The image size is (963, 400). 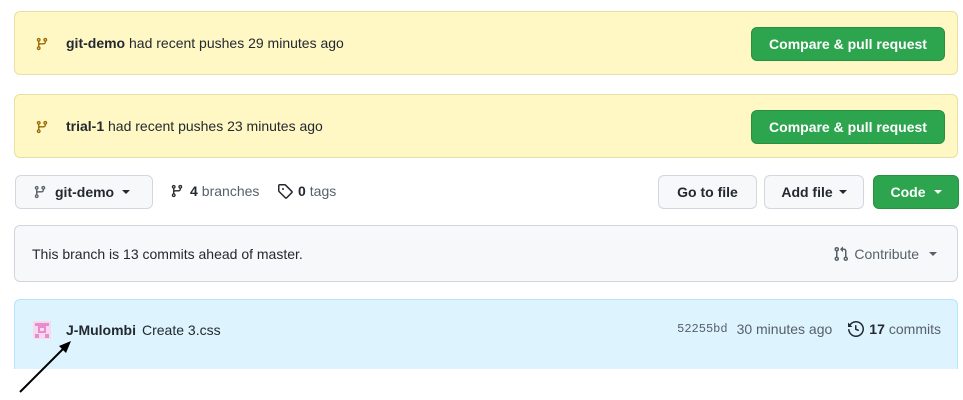 I want to click on branch-link: trial-1, so click(x=85, y=126).